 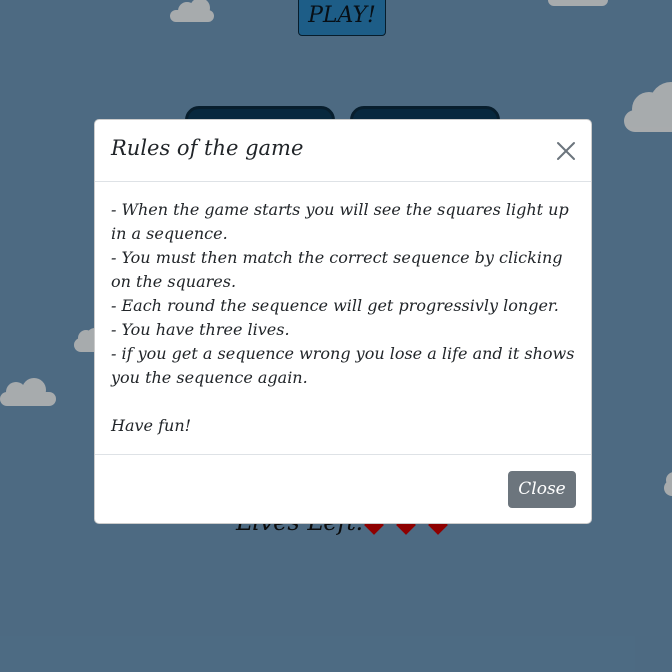 What do you see at coordinates (151, 425) in the screenshot?
I see `closing-text: Have fun!` at bounding box center [151, 425].